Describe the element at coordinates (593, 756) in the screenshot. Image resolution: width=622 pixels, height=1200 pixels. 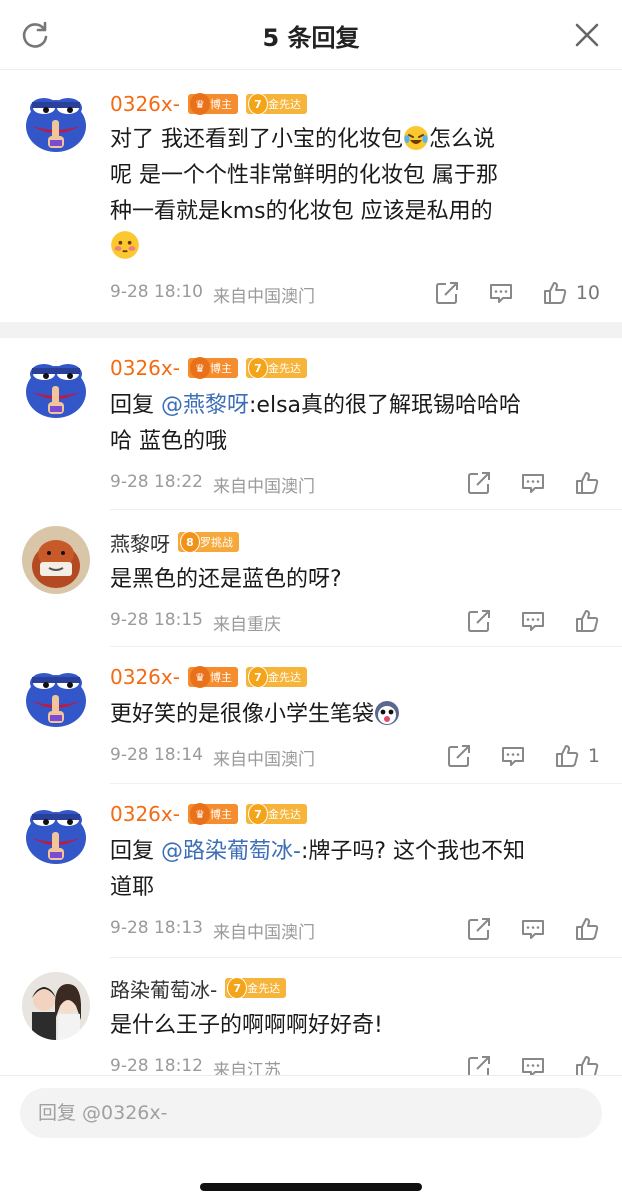
I see `like-count: 1` at that location.